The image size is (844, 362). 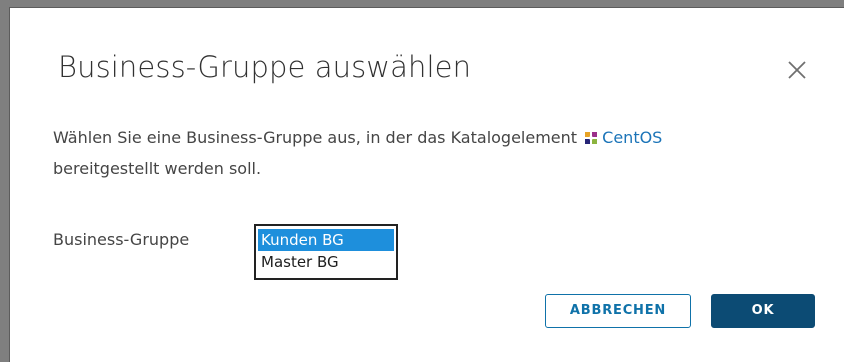 I want to click on business-group-listbox: Kunden BG Master BG, so click(x=326, y=252).